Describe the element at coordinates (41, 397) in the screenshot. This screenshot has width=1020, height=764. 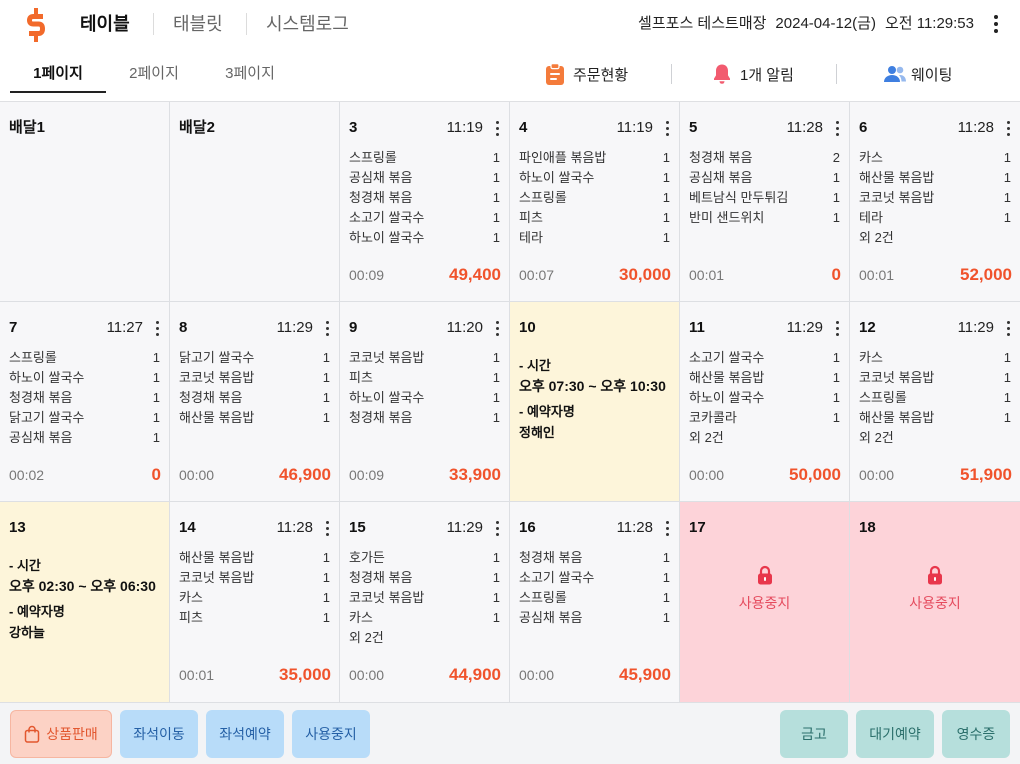
I see `item-name: 청경채 볶음` at that location.